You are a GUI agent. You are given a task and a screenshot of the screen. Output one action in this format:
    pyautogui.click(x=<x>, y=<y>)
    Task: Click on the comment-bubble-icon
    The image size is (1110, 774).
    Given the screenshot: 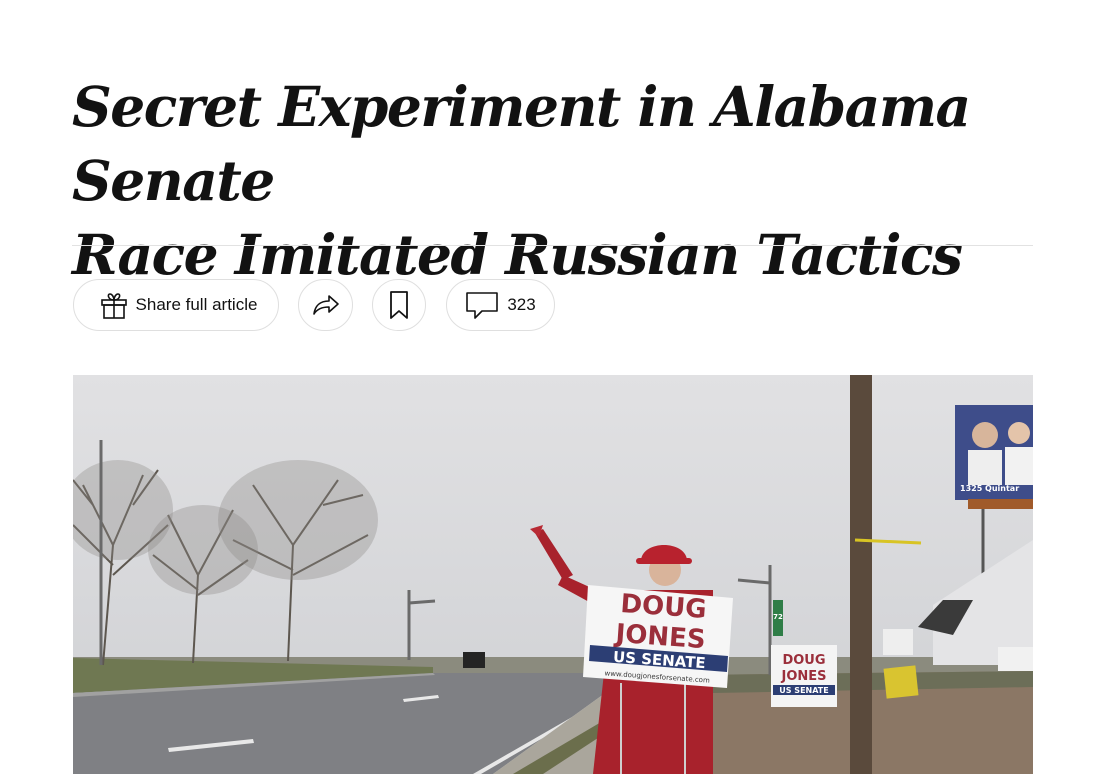 What is the action you would take?
    pyautogui.click(x=482, y=305)
    